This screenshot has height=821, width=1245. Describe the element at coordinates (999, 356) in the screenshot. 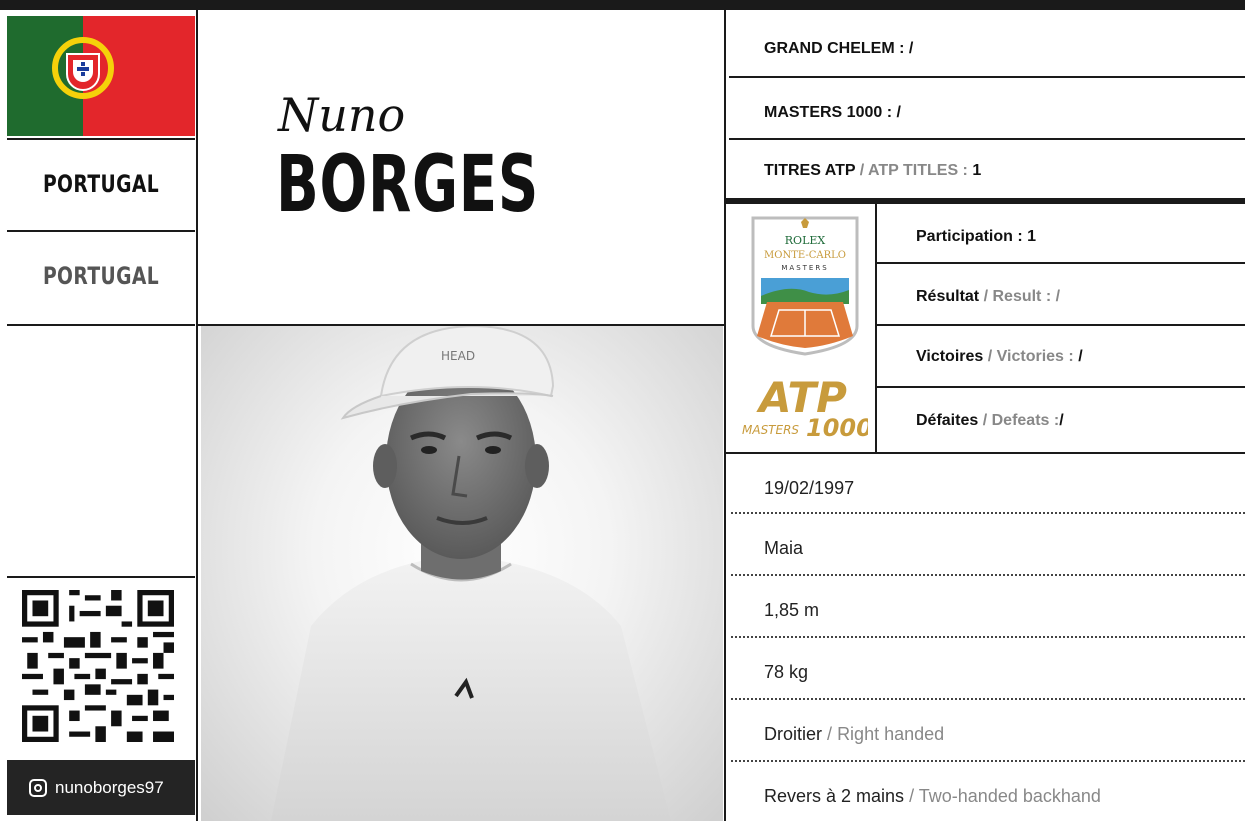

I see `victories-row: Victoires / Victories : /` at that location.